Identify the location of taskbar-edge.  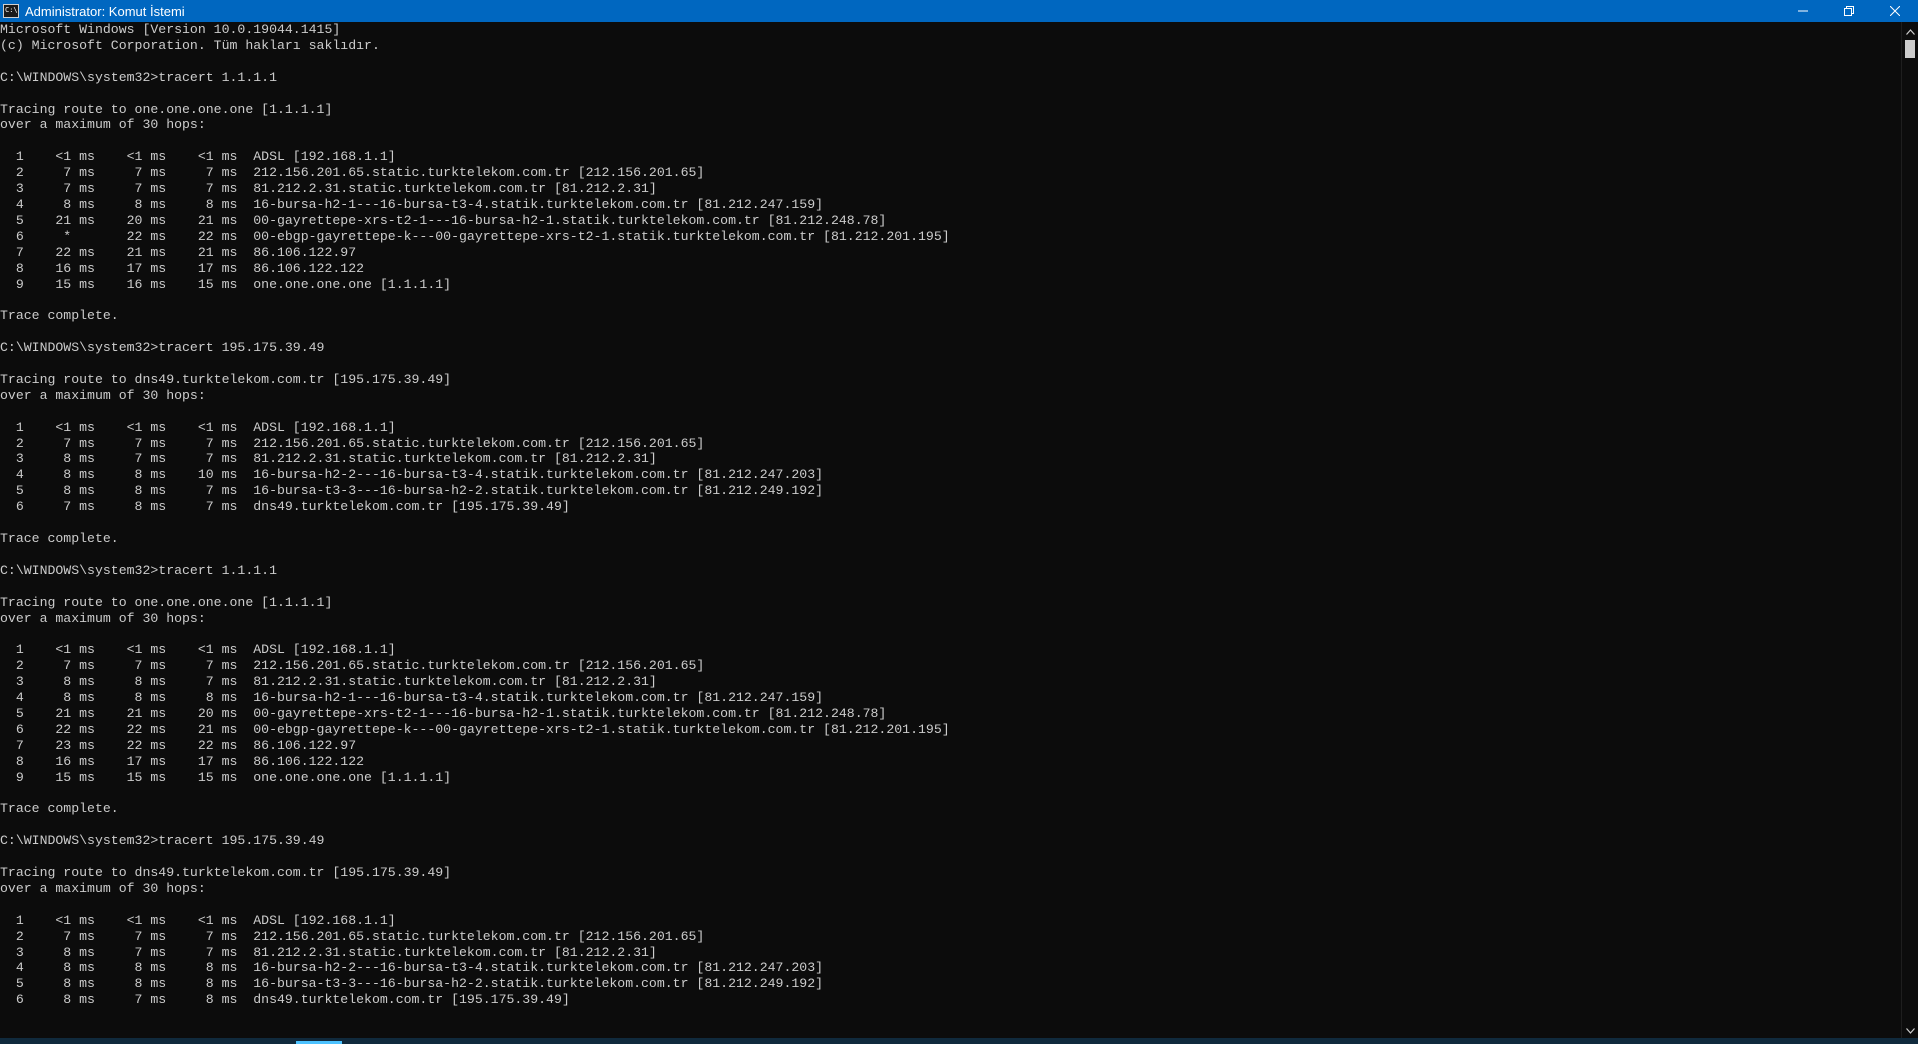
(959, 1041).